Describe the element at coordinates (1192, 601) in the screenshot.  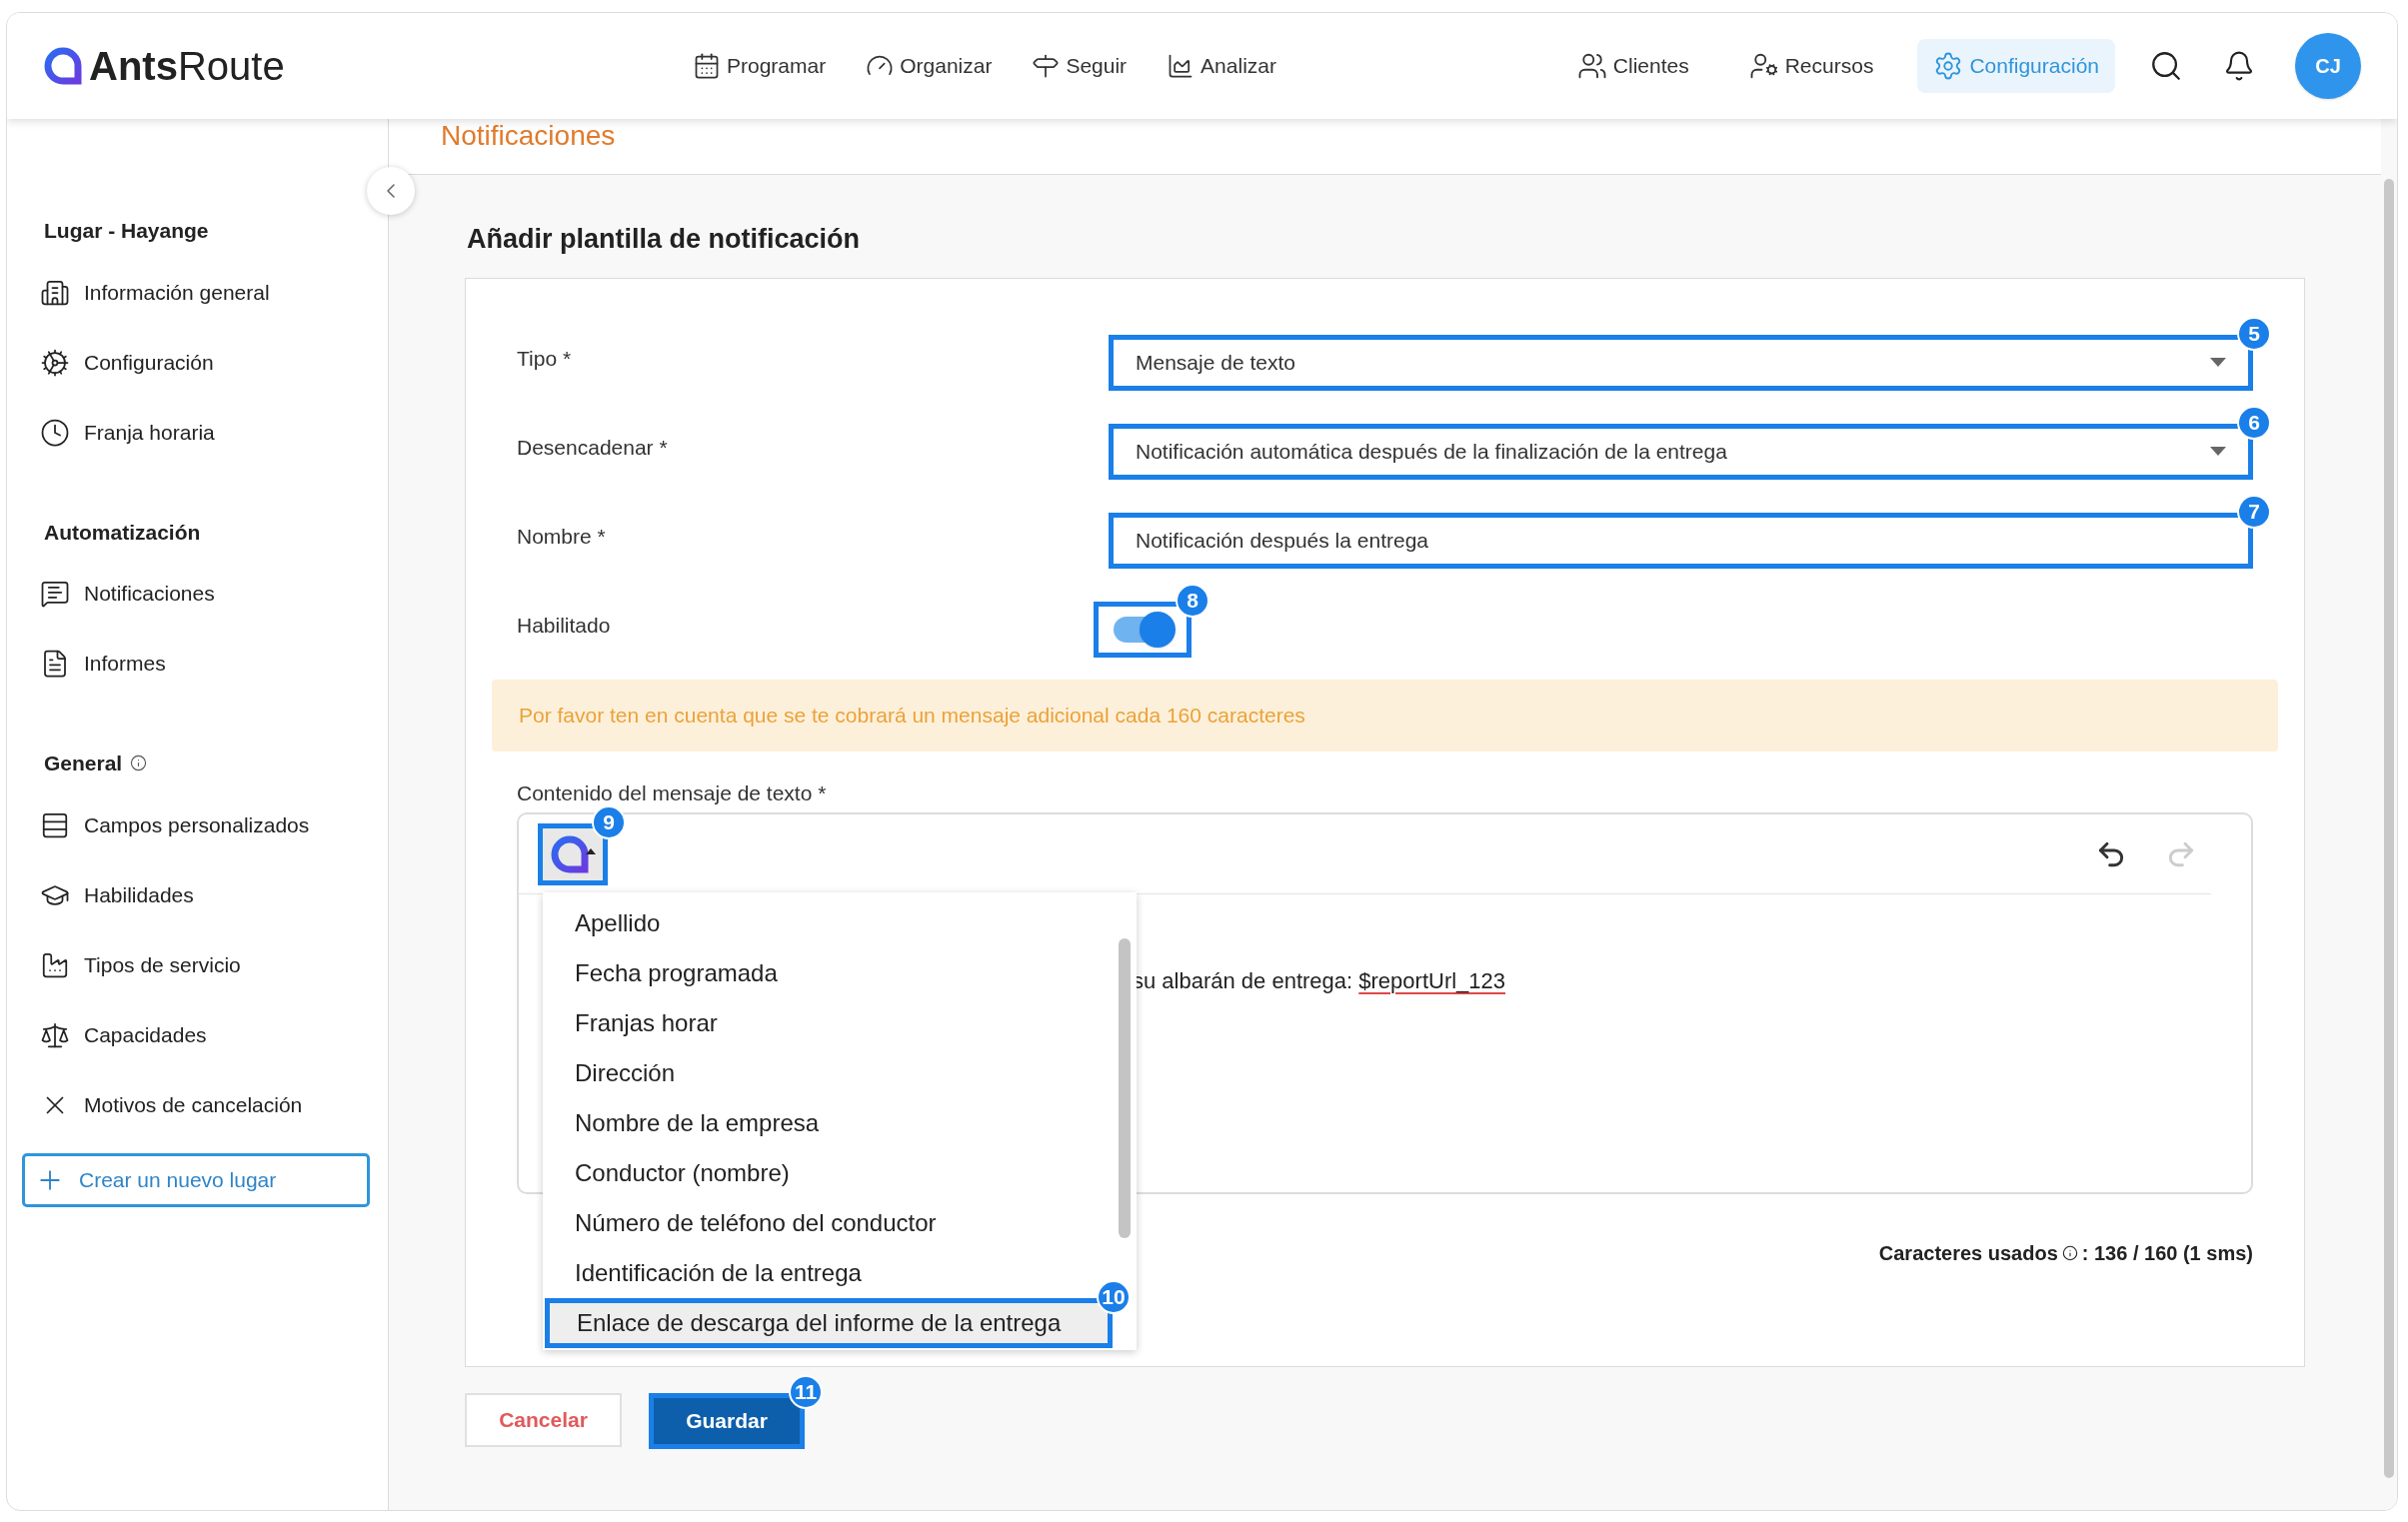
I see `step-badge: 8` at that location.